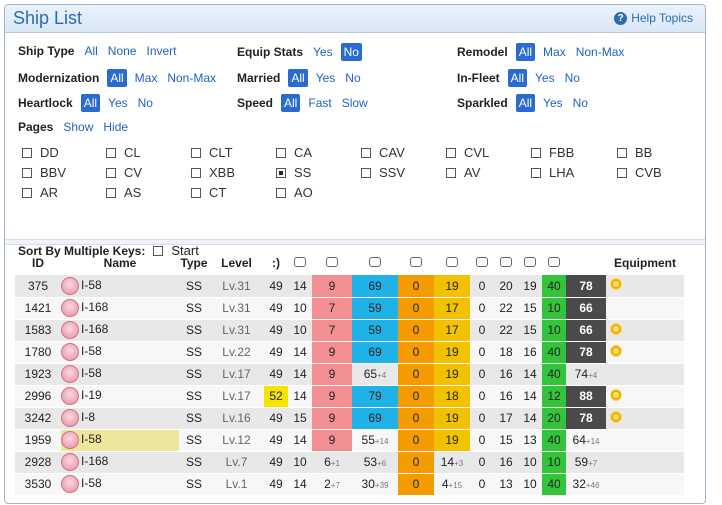  What do you see at coordinates (300, 263) in the screenshot?
I see `col-header-hp` at bounding box center [300, 263].